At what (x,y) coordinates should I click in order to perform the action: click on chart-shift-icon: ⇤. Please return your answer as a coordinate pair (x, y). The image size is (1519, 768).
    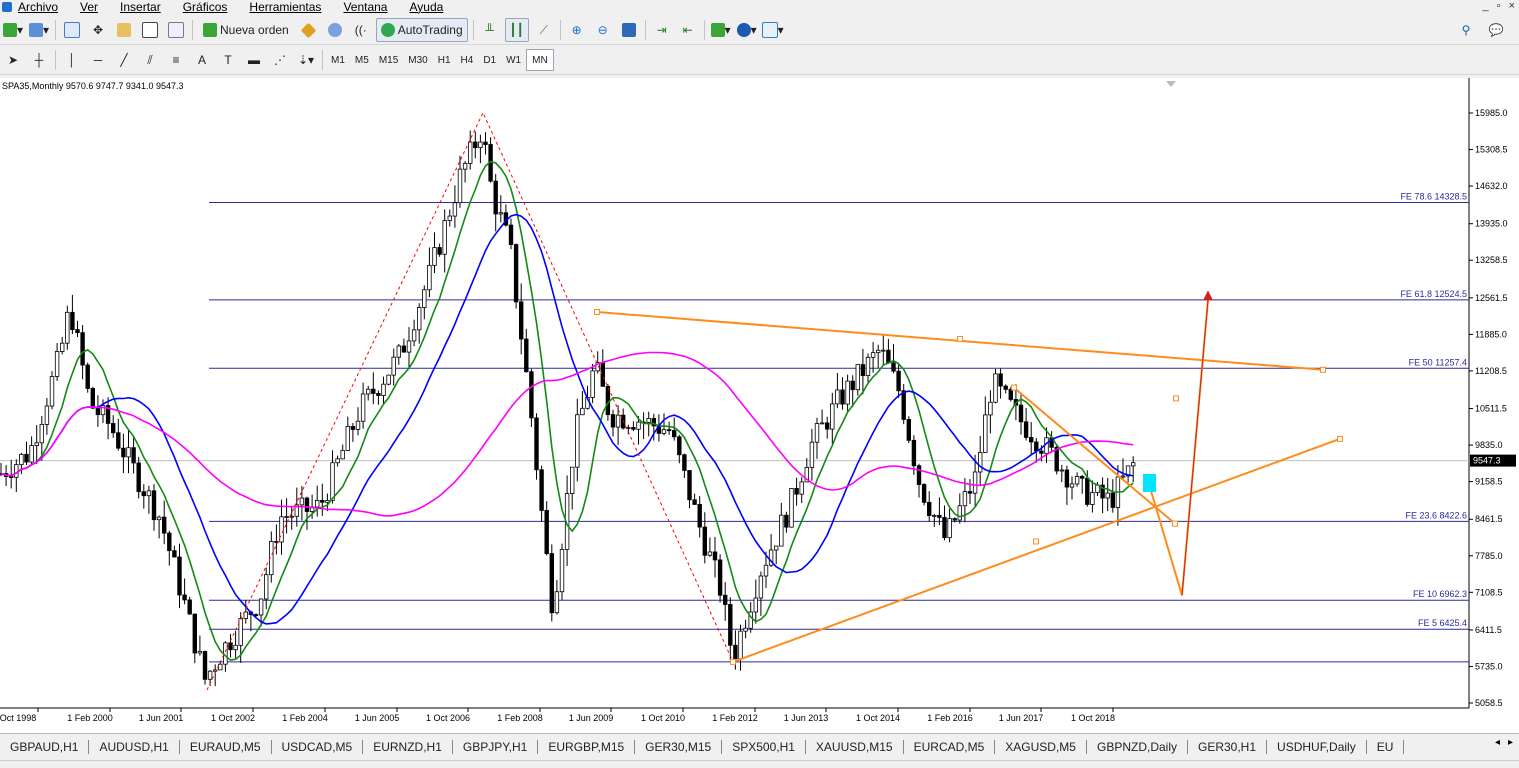
    Looking at the image, I should click on (688, 30).